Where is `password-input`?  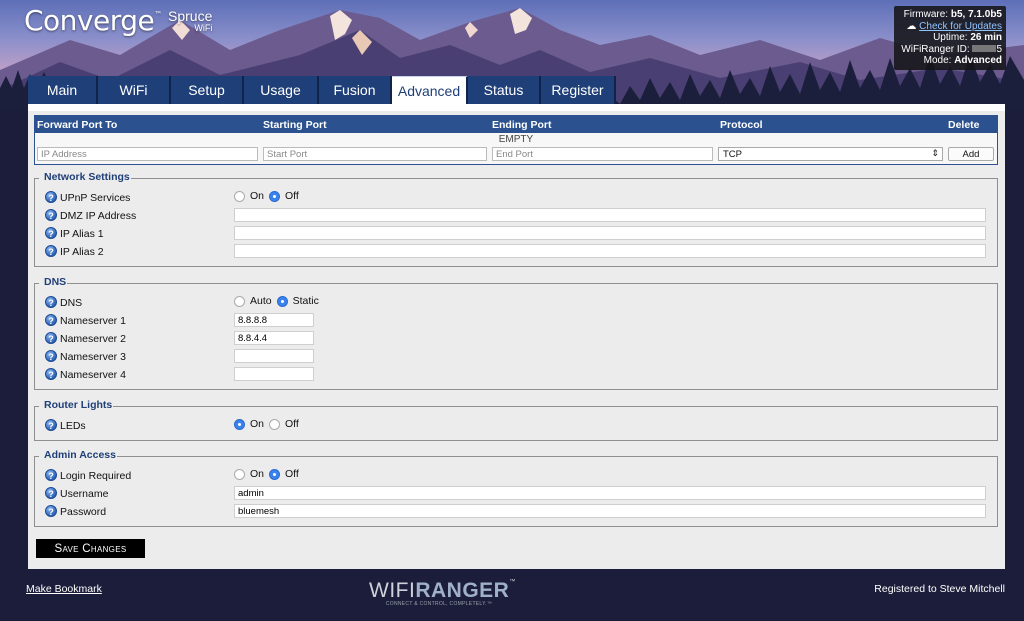 password-input is located at coordinates (610, 511).